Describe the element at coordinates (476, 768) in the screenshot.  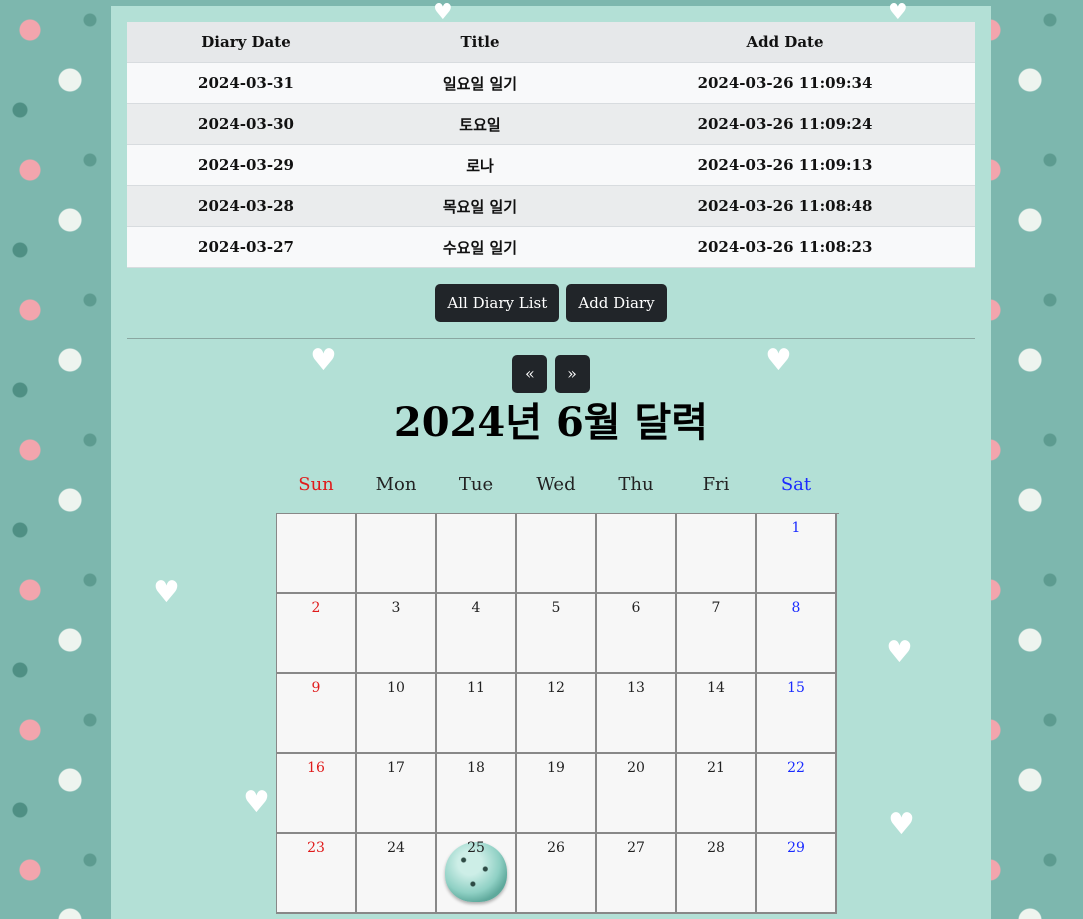
I see `calendar-day-number: 18` at that location.